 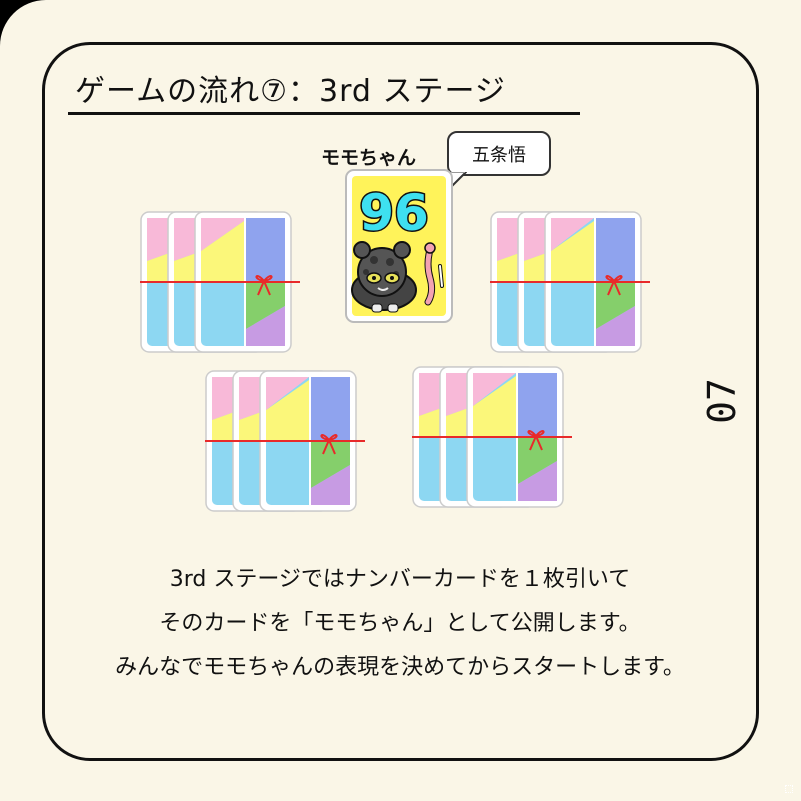 I want to click on speech-bubble: 五条悟, so click(x=499, y=153).